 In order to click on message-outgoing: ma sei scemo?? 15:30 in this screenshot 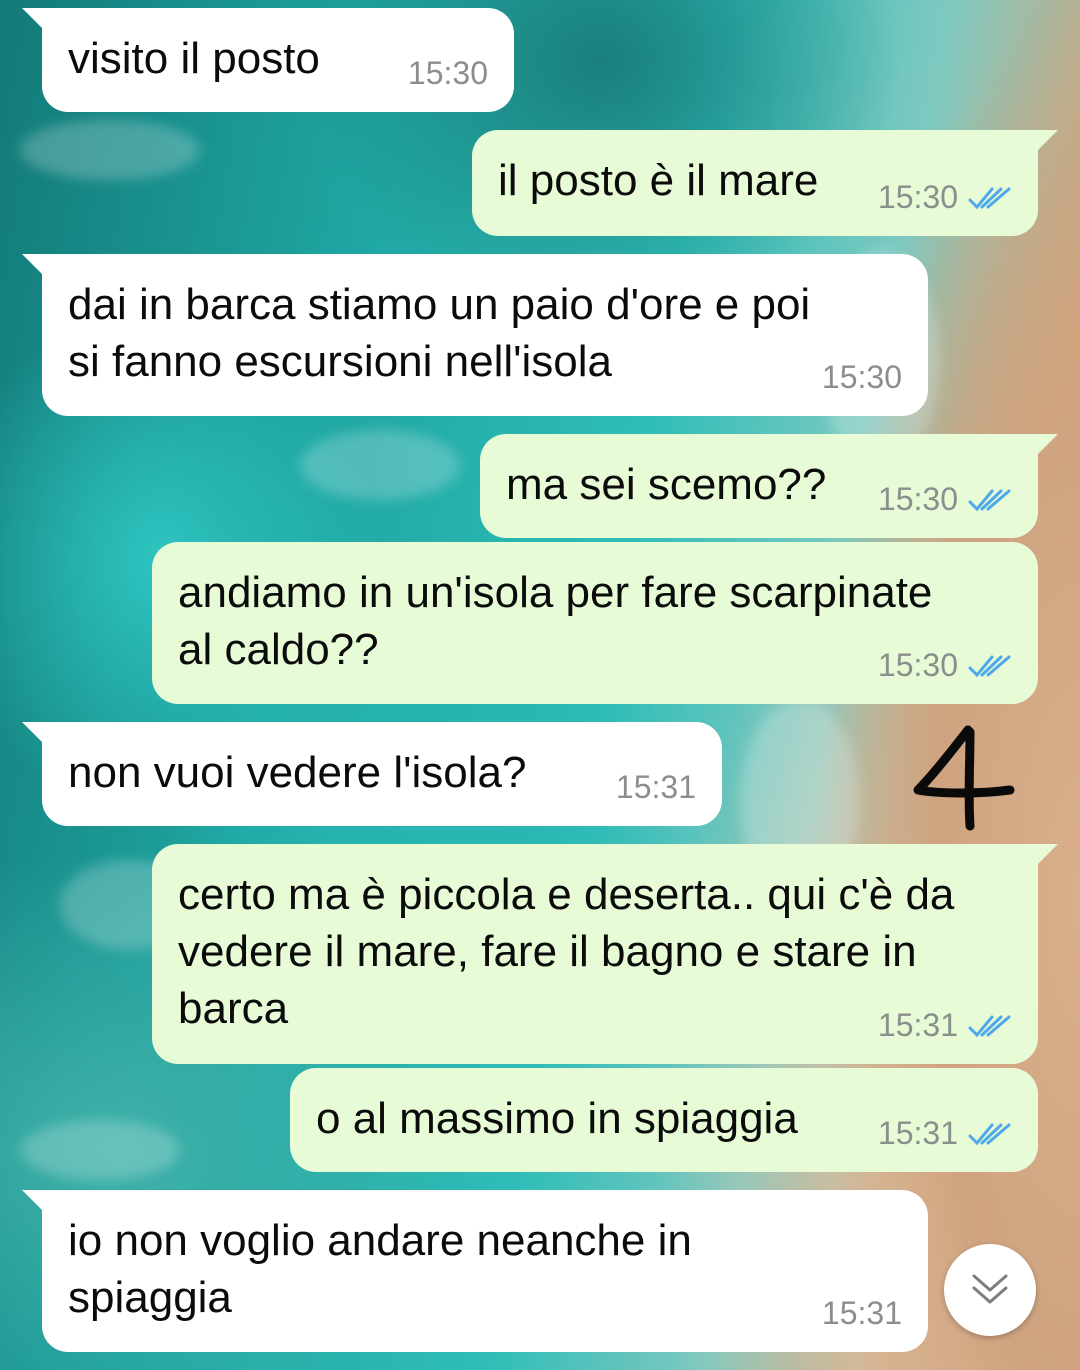, I will do `click(769, 486)`.